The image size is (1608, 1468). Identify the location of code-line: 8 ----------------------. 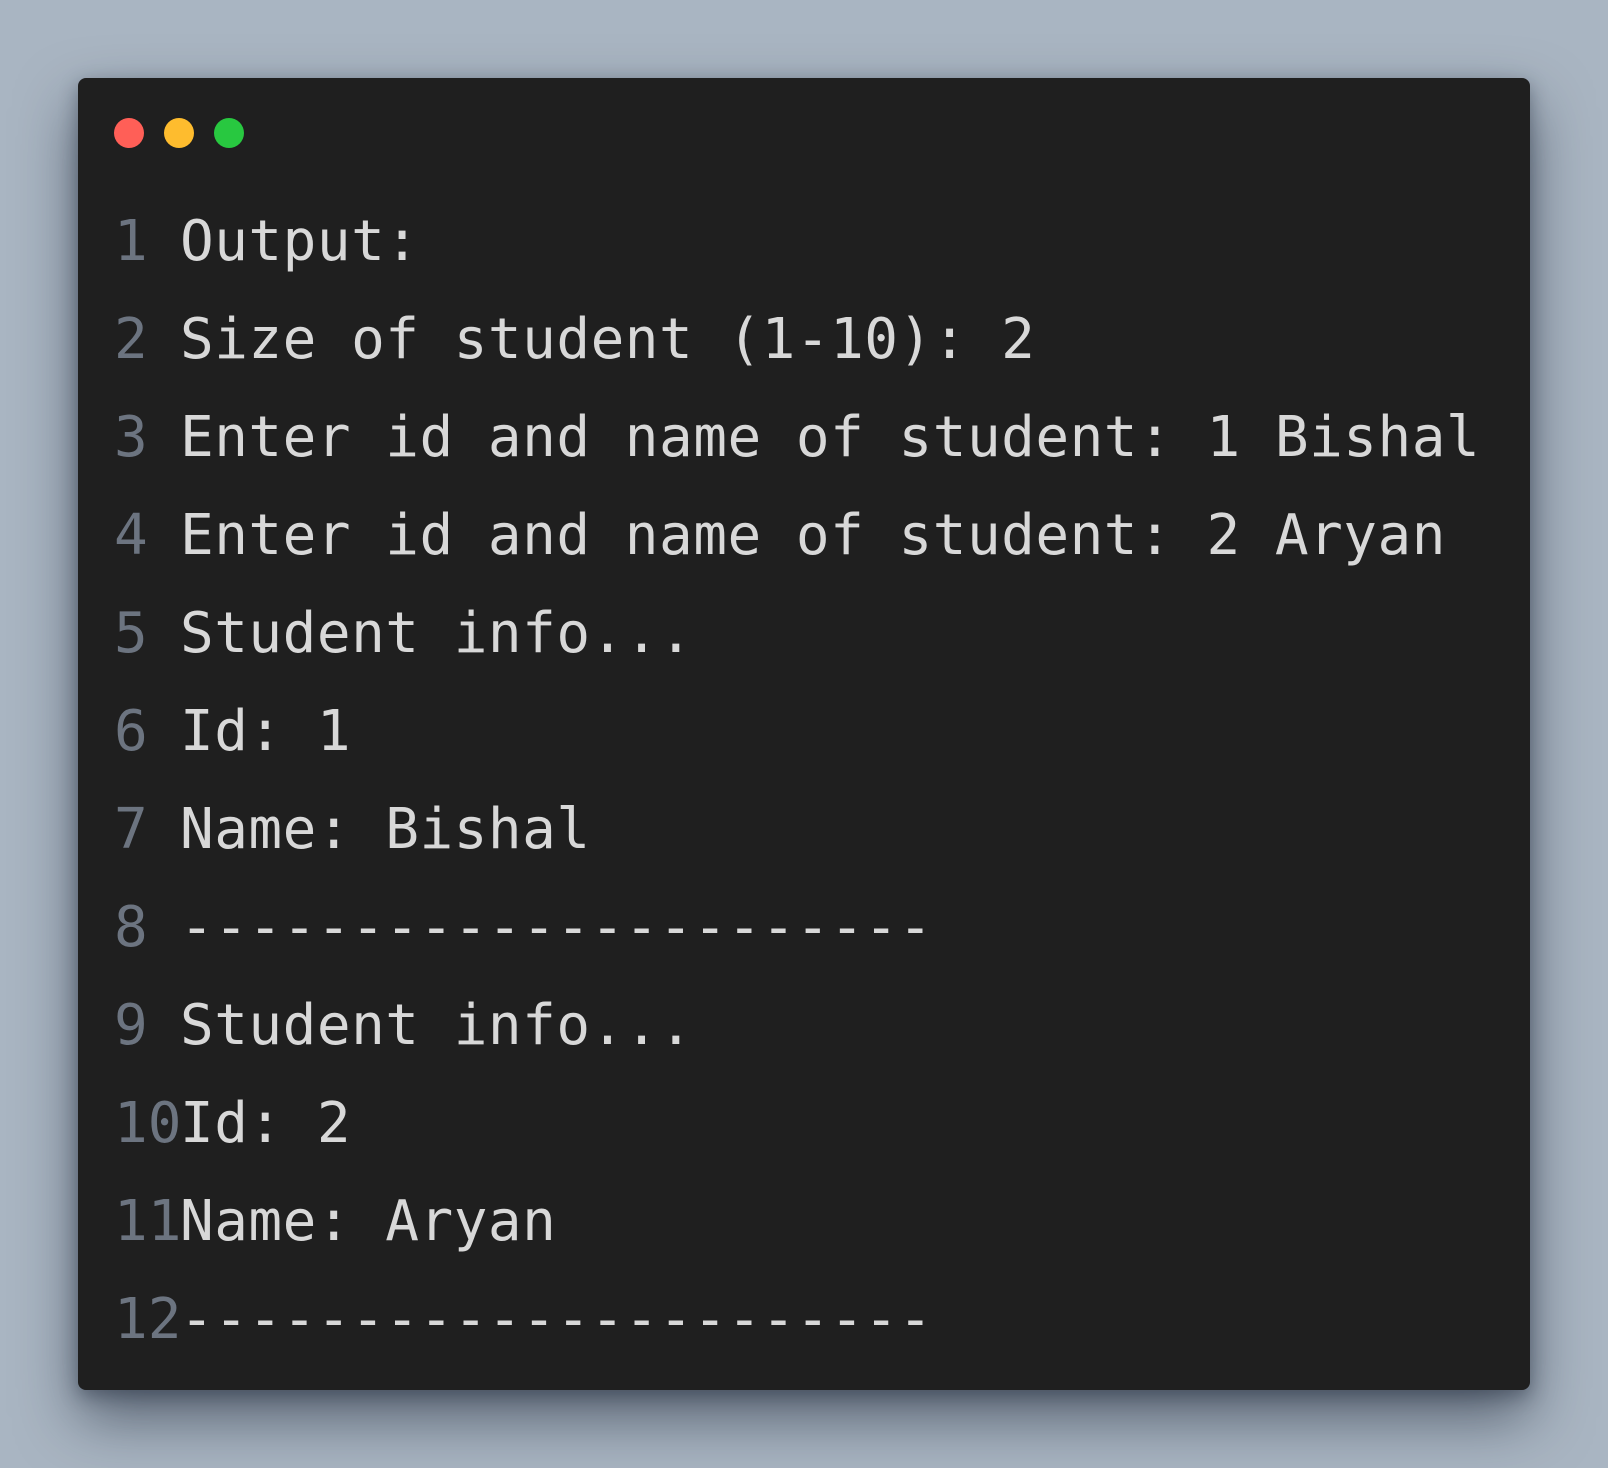
(797, 928).